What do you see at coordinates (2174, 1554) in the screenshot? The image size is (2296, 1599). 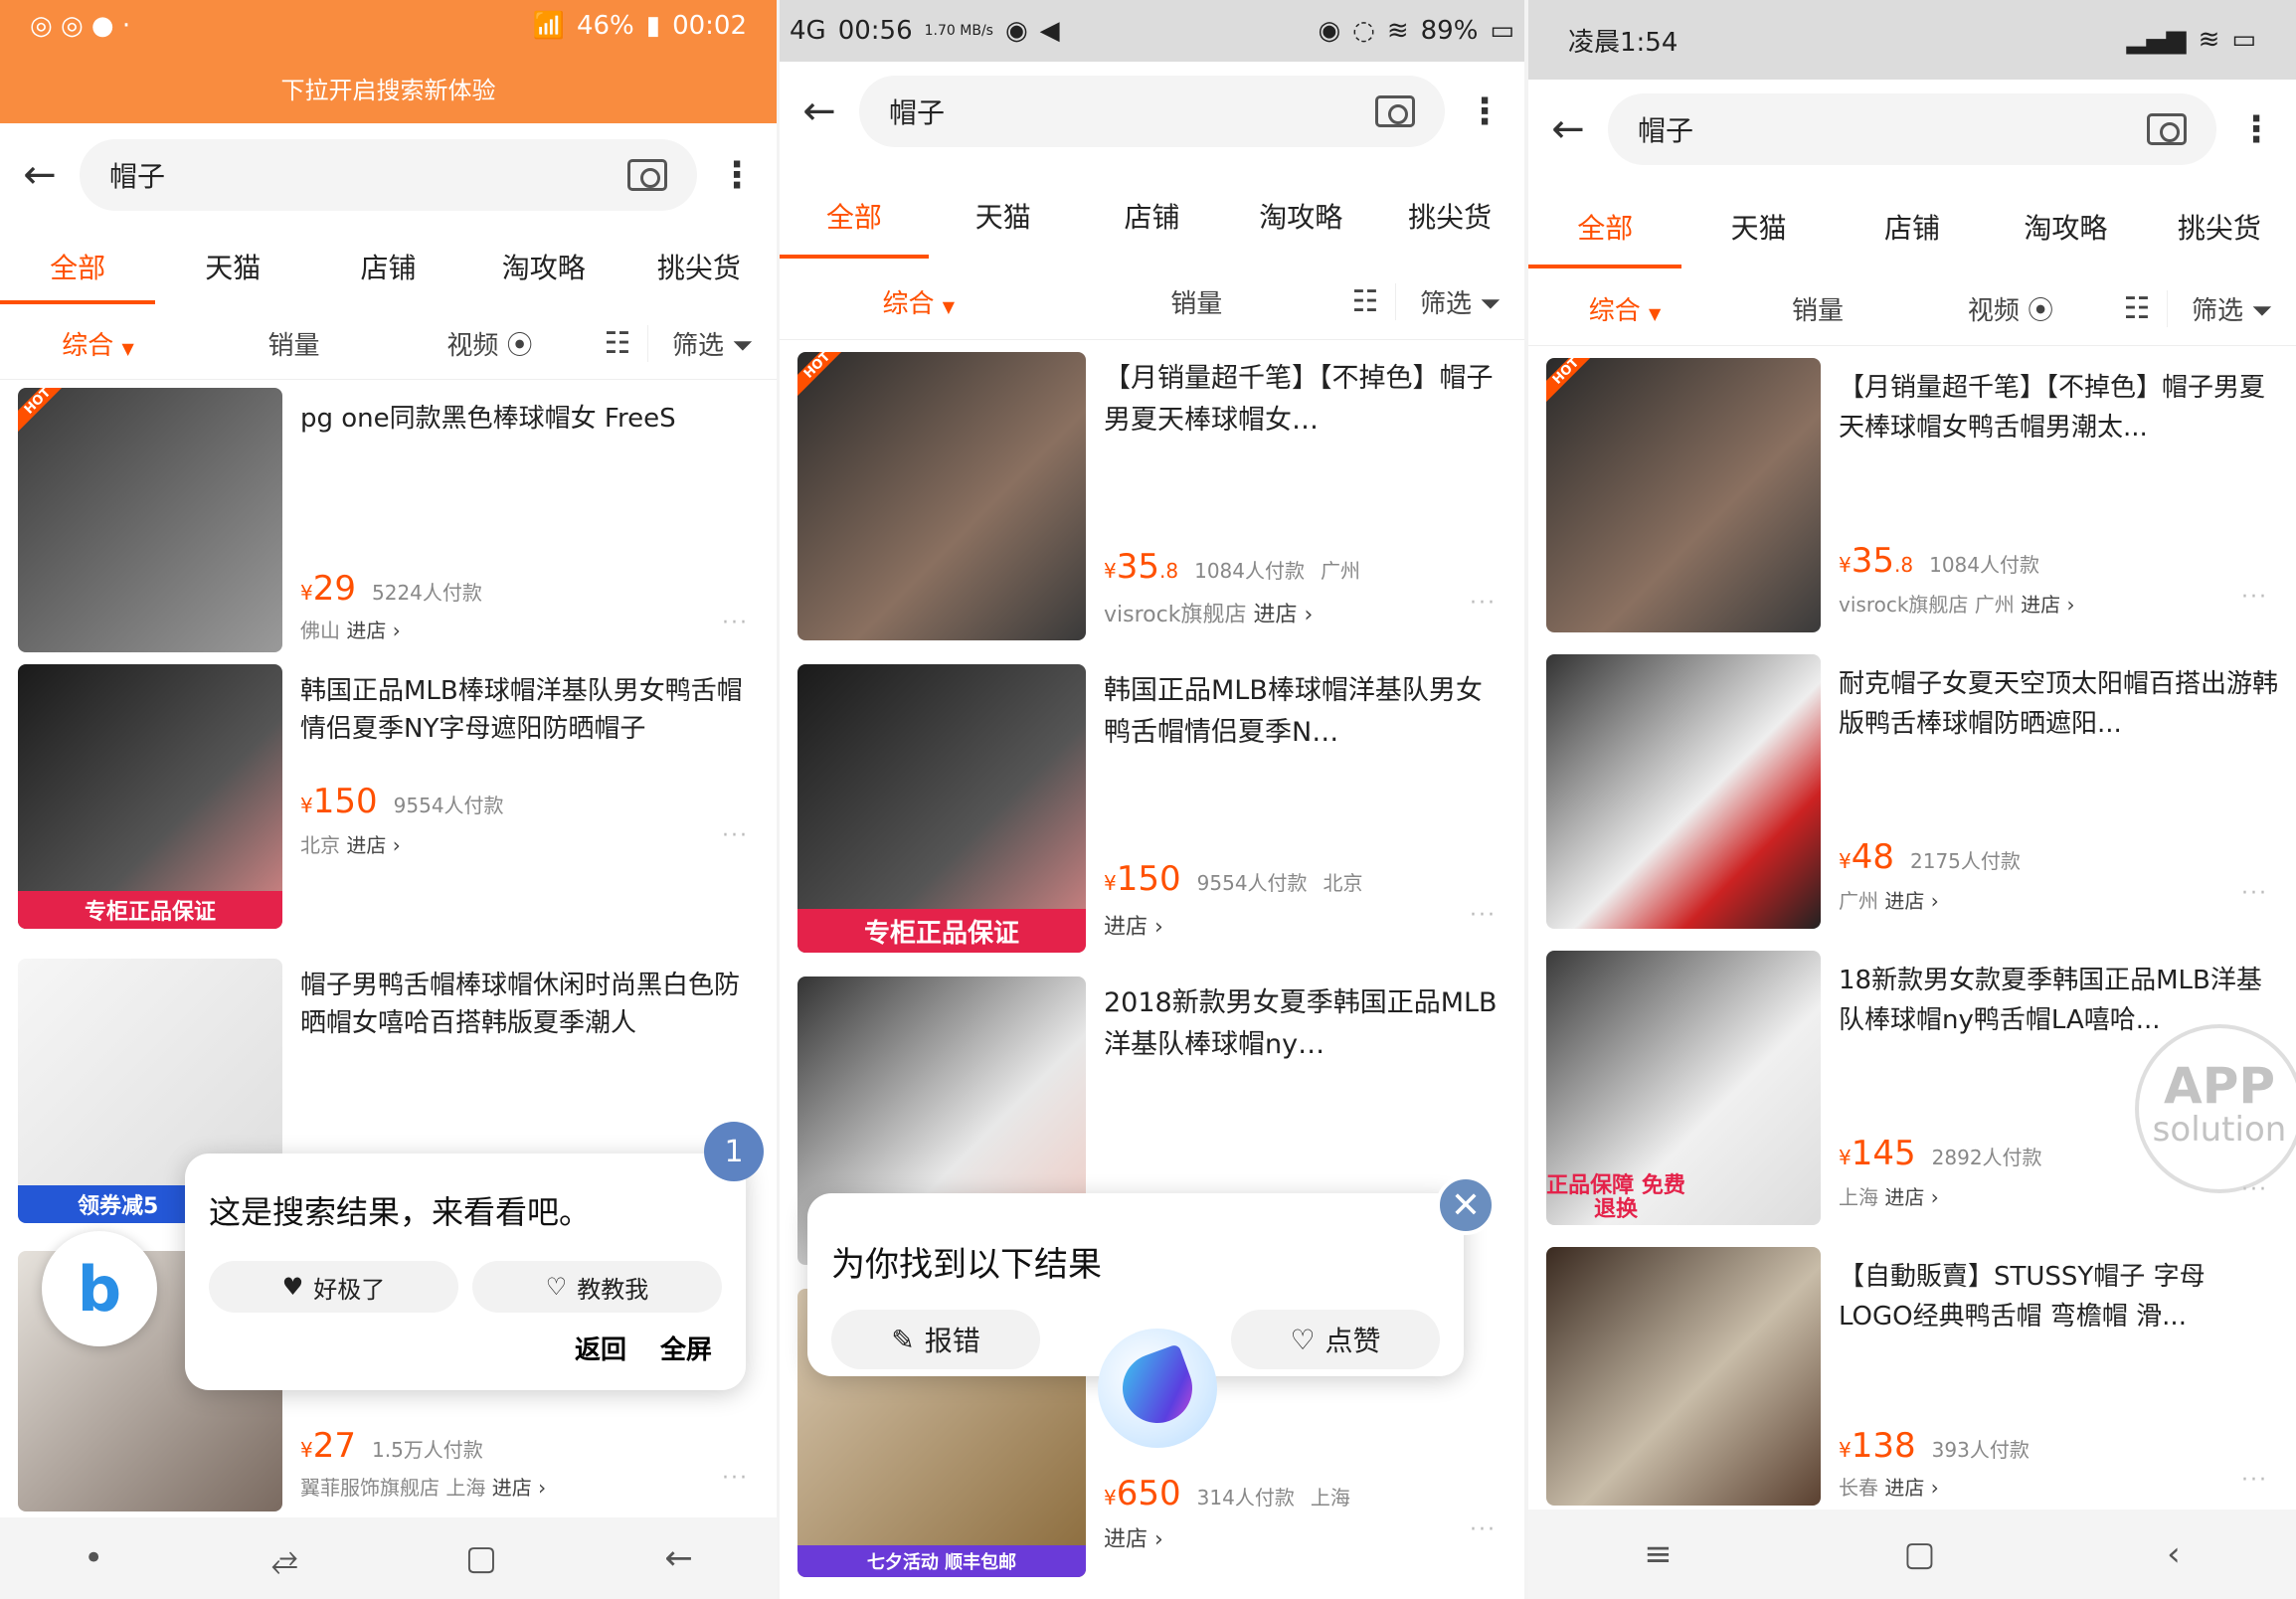 I see `back-icon: ‹` at bounding box center [2174, 1554].